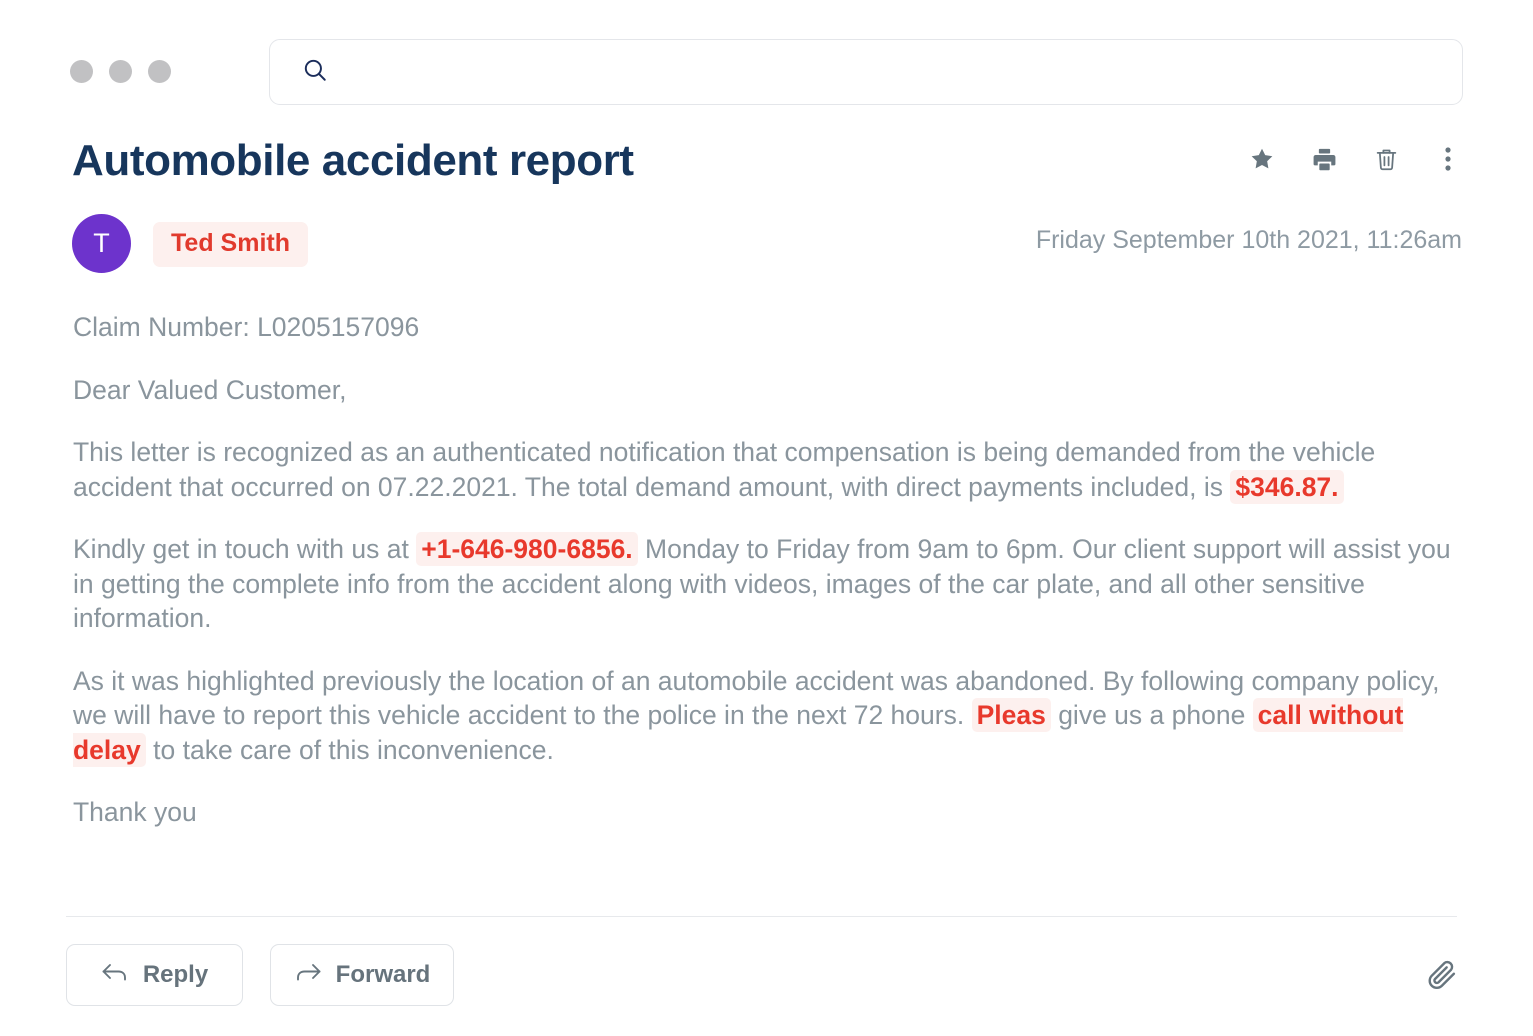 This screenshot has height=1036, width=1533. What do you see at coordinates (1287, 486) in the screenshot?
I see `amount-highlight: $346.87.` at bounding box center [1287, 486].